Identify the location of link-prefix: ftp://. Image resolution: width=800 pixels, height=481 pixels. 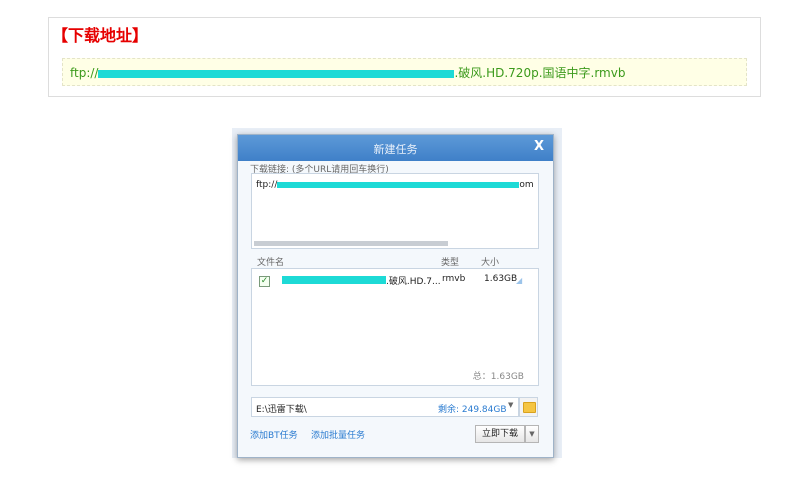
(84, 73).